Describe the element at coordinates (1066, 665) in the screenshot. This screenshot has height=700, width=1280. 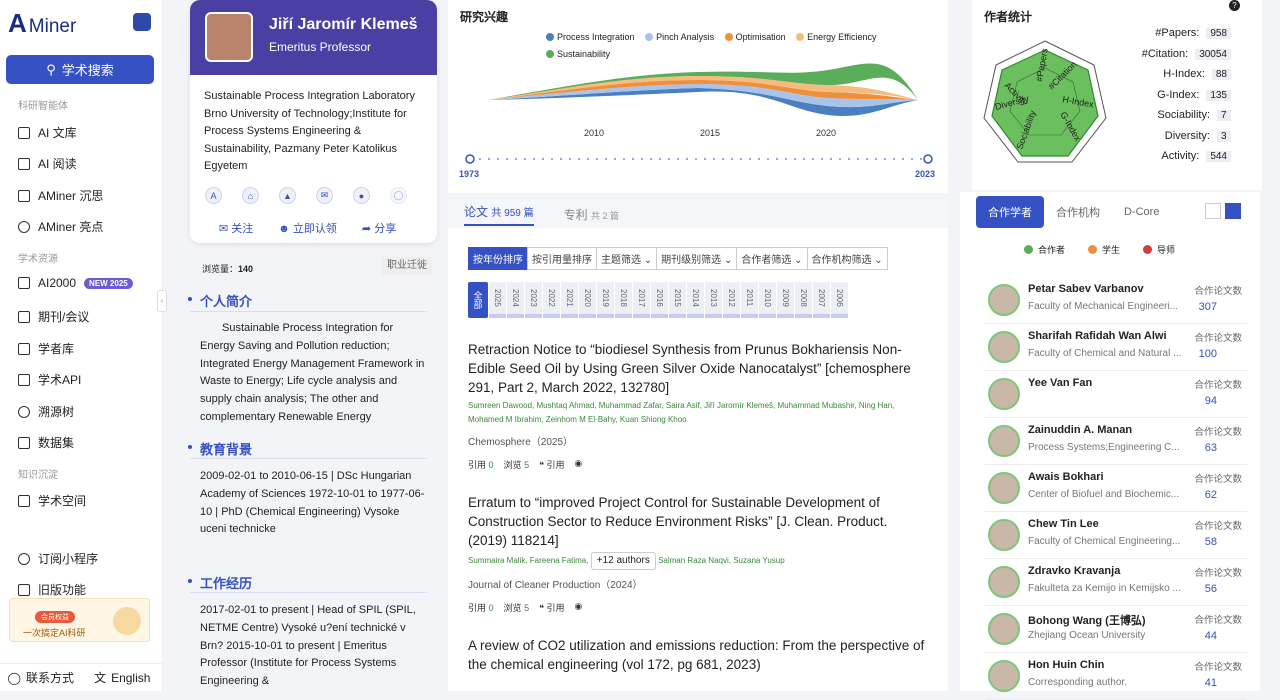
I see `coauthor-name: Hon Huin Chin` at that location.